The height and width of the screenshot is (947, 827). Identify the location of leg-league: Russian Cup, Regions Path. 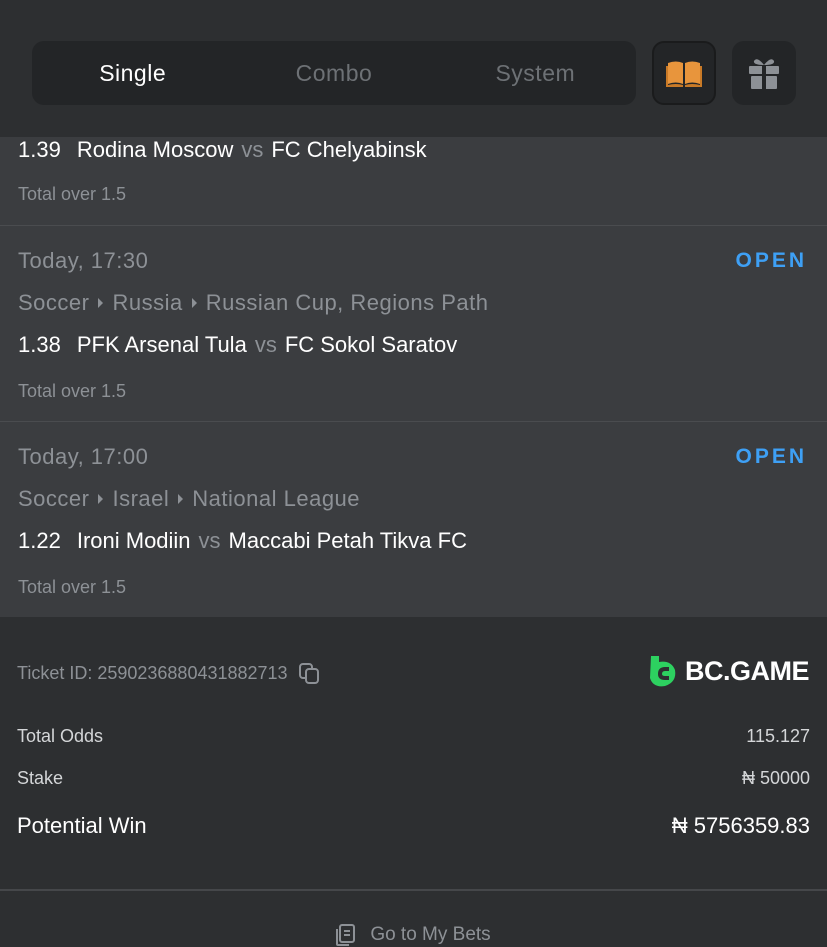
(347, 302).